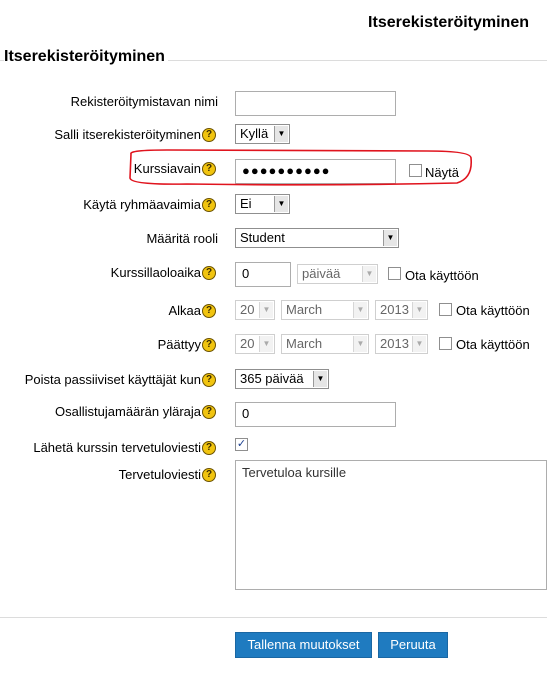  I want to click on end-month-select: March ▼, so click(325, 344).